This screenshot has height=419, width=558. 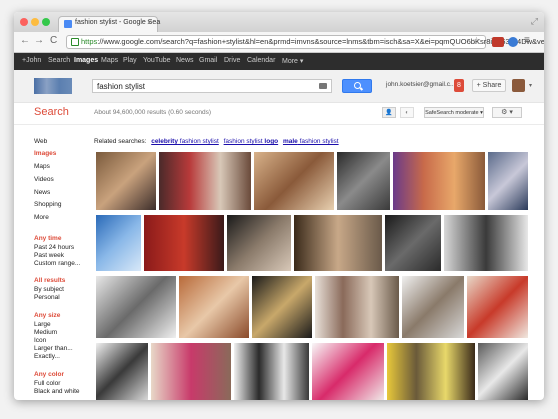 I want to click on browser-tab: fashion stylist - Google Sea ×, so click(x=109, y=24).